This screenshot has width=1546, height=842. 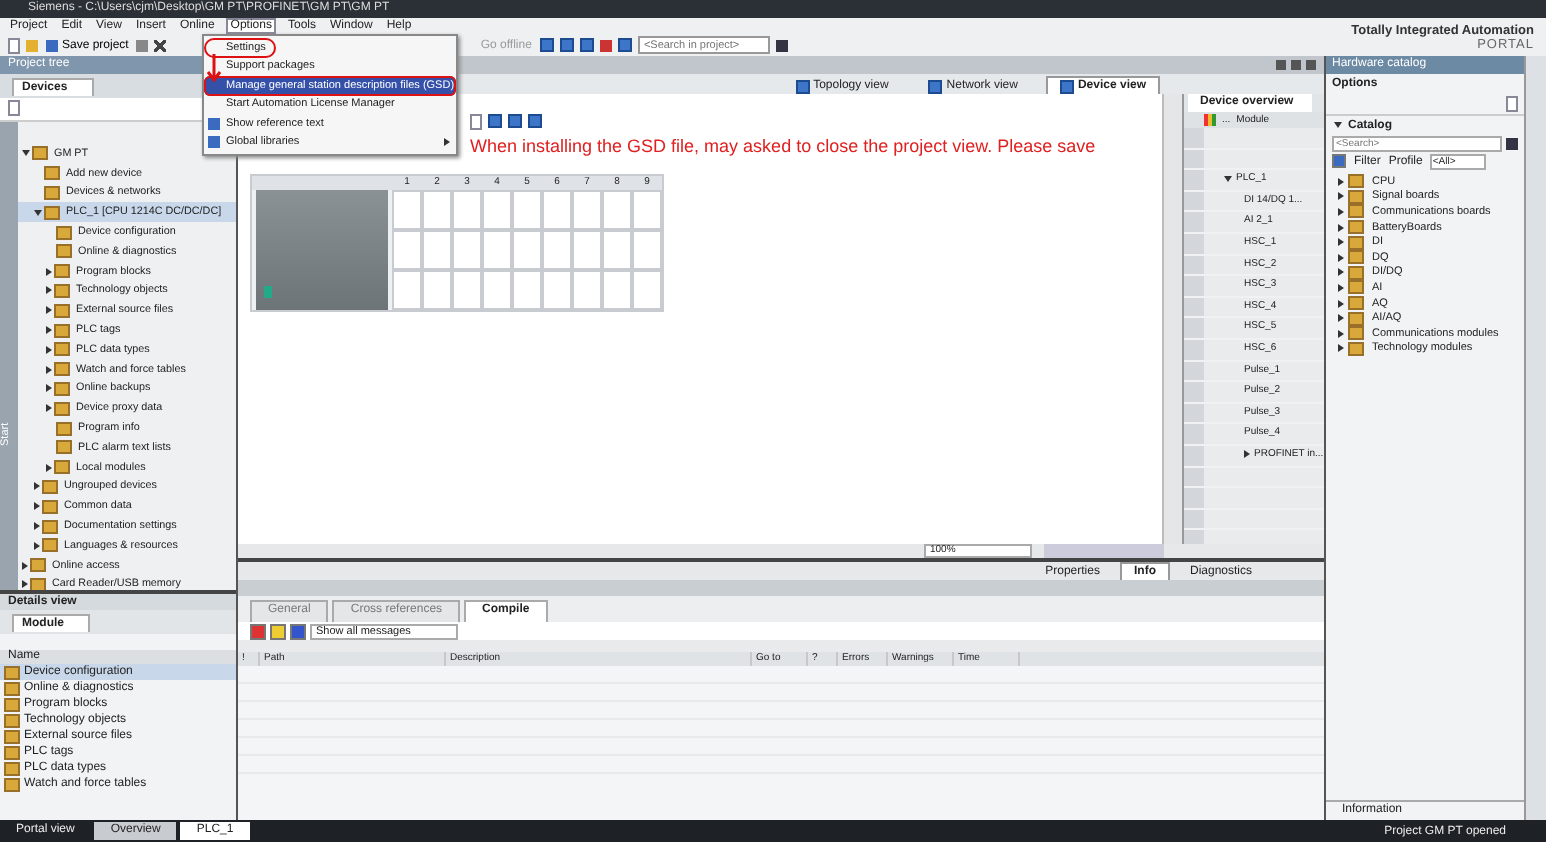 What do you see at coordinates (278, 631) in the screenshot?
I see `warning-filter-icon` at bounding box center [278, 631].